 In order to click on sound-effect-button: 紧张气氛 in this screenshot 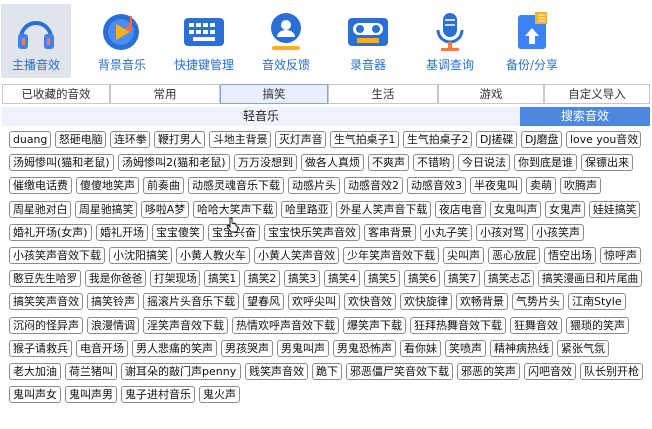, I will do `click(583, 348)`.